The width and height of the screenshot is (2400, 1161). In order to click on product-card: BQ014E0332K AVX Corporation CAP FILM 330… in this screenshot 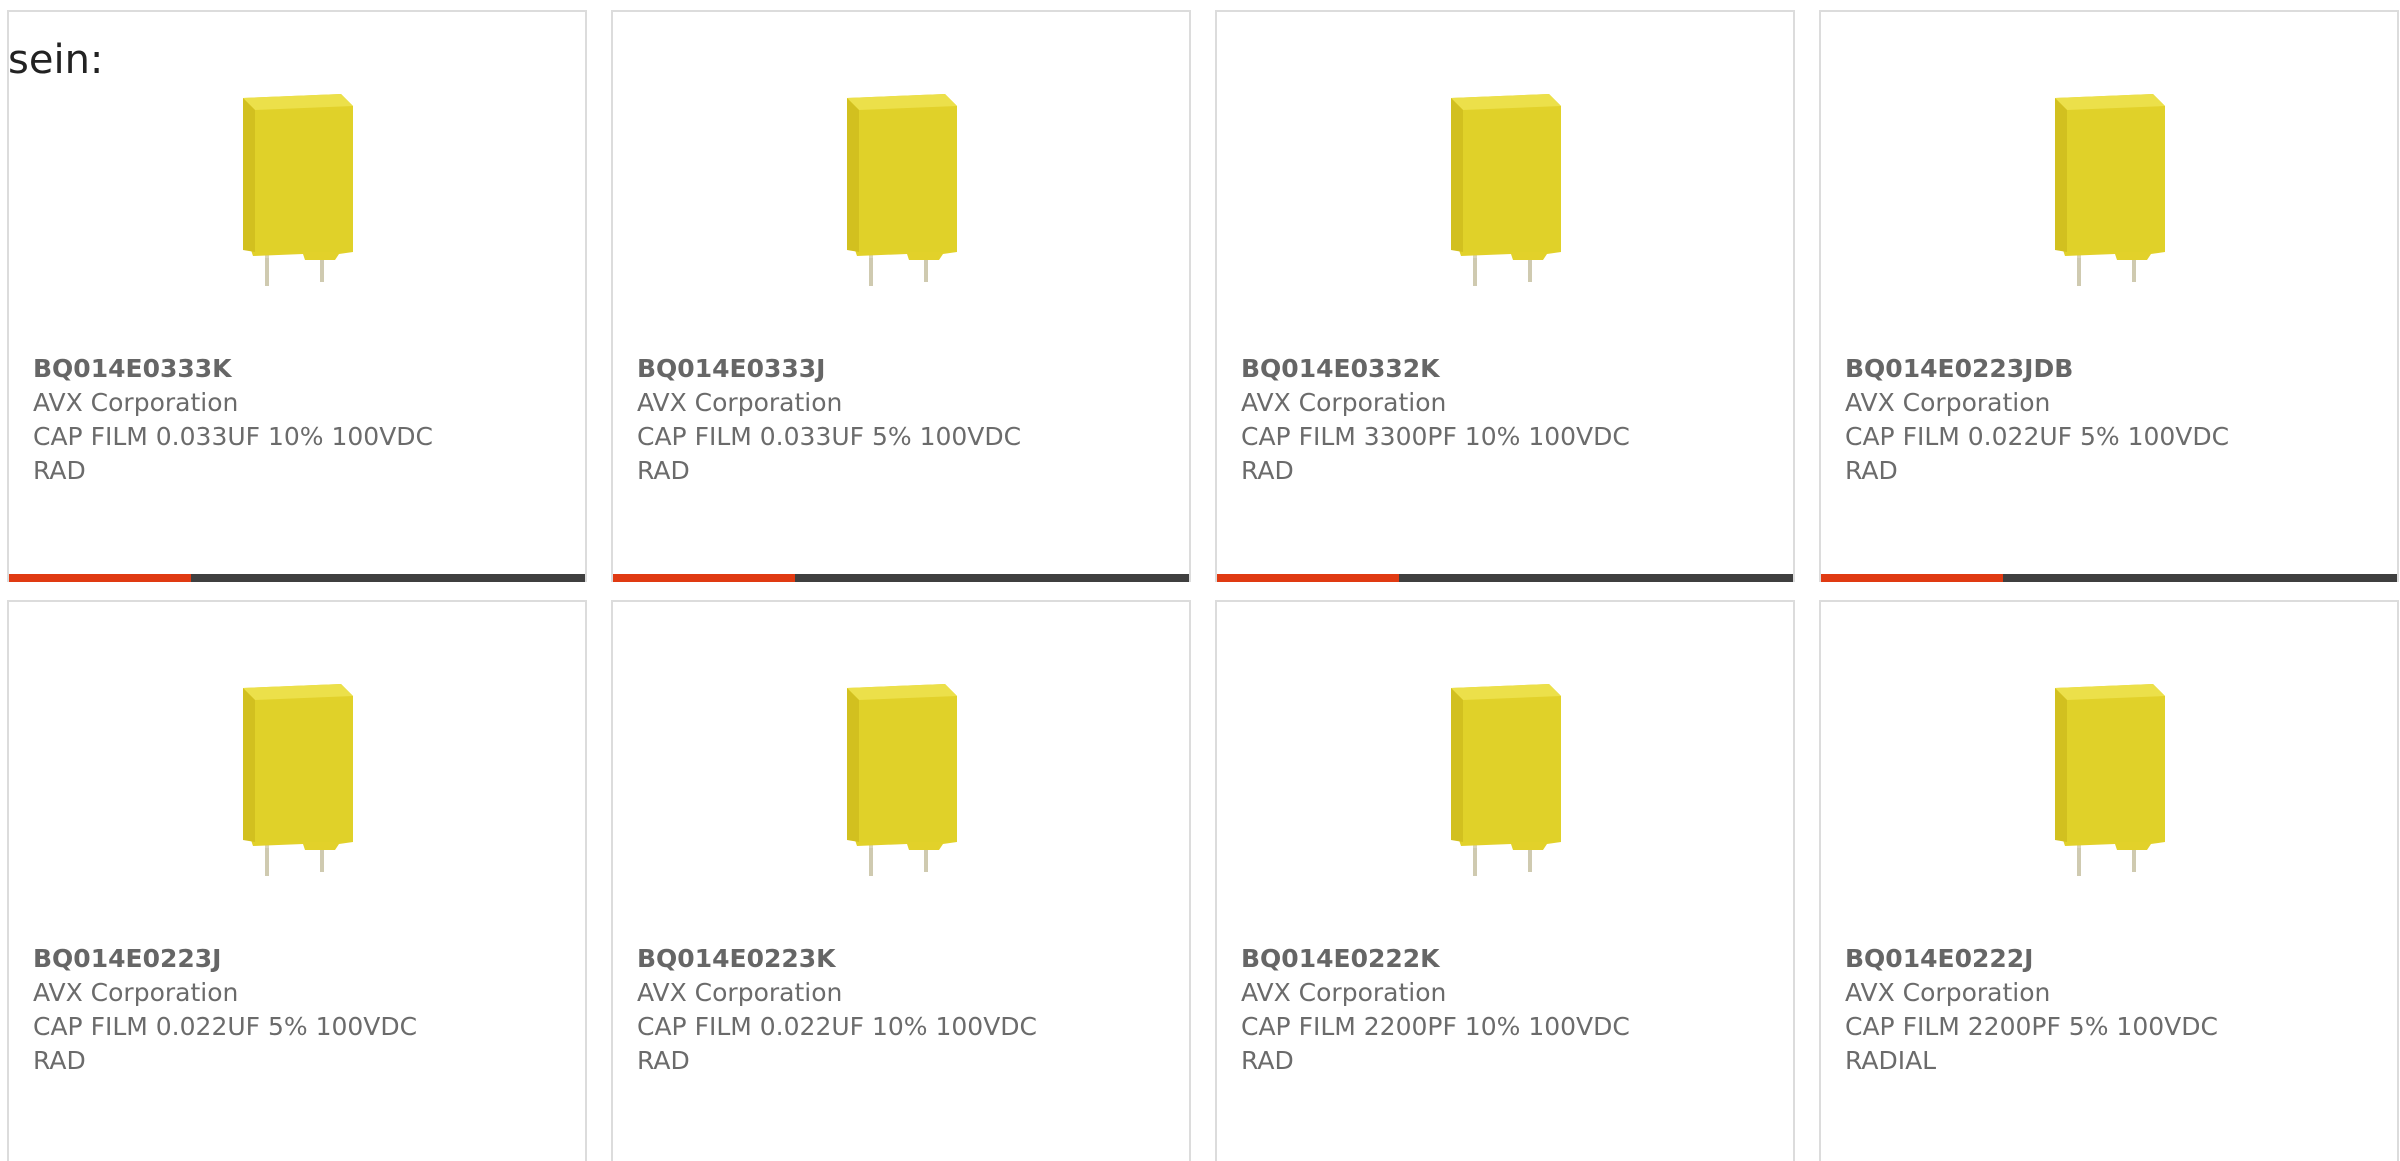, I will do `click(1505, 296)`.